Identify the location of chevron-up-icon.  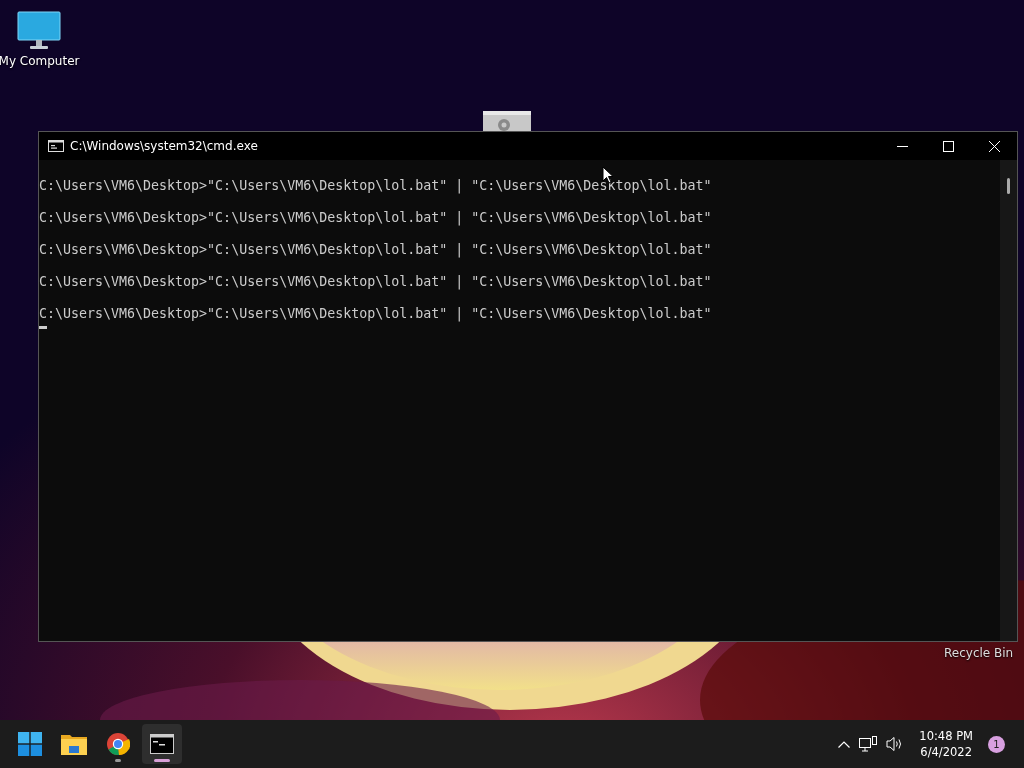
(844, 744).